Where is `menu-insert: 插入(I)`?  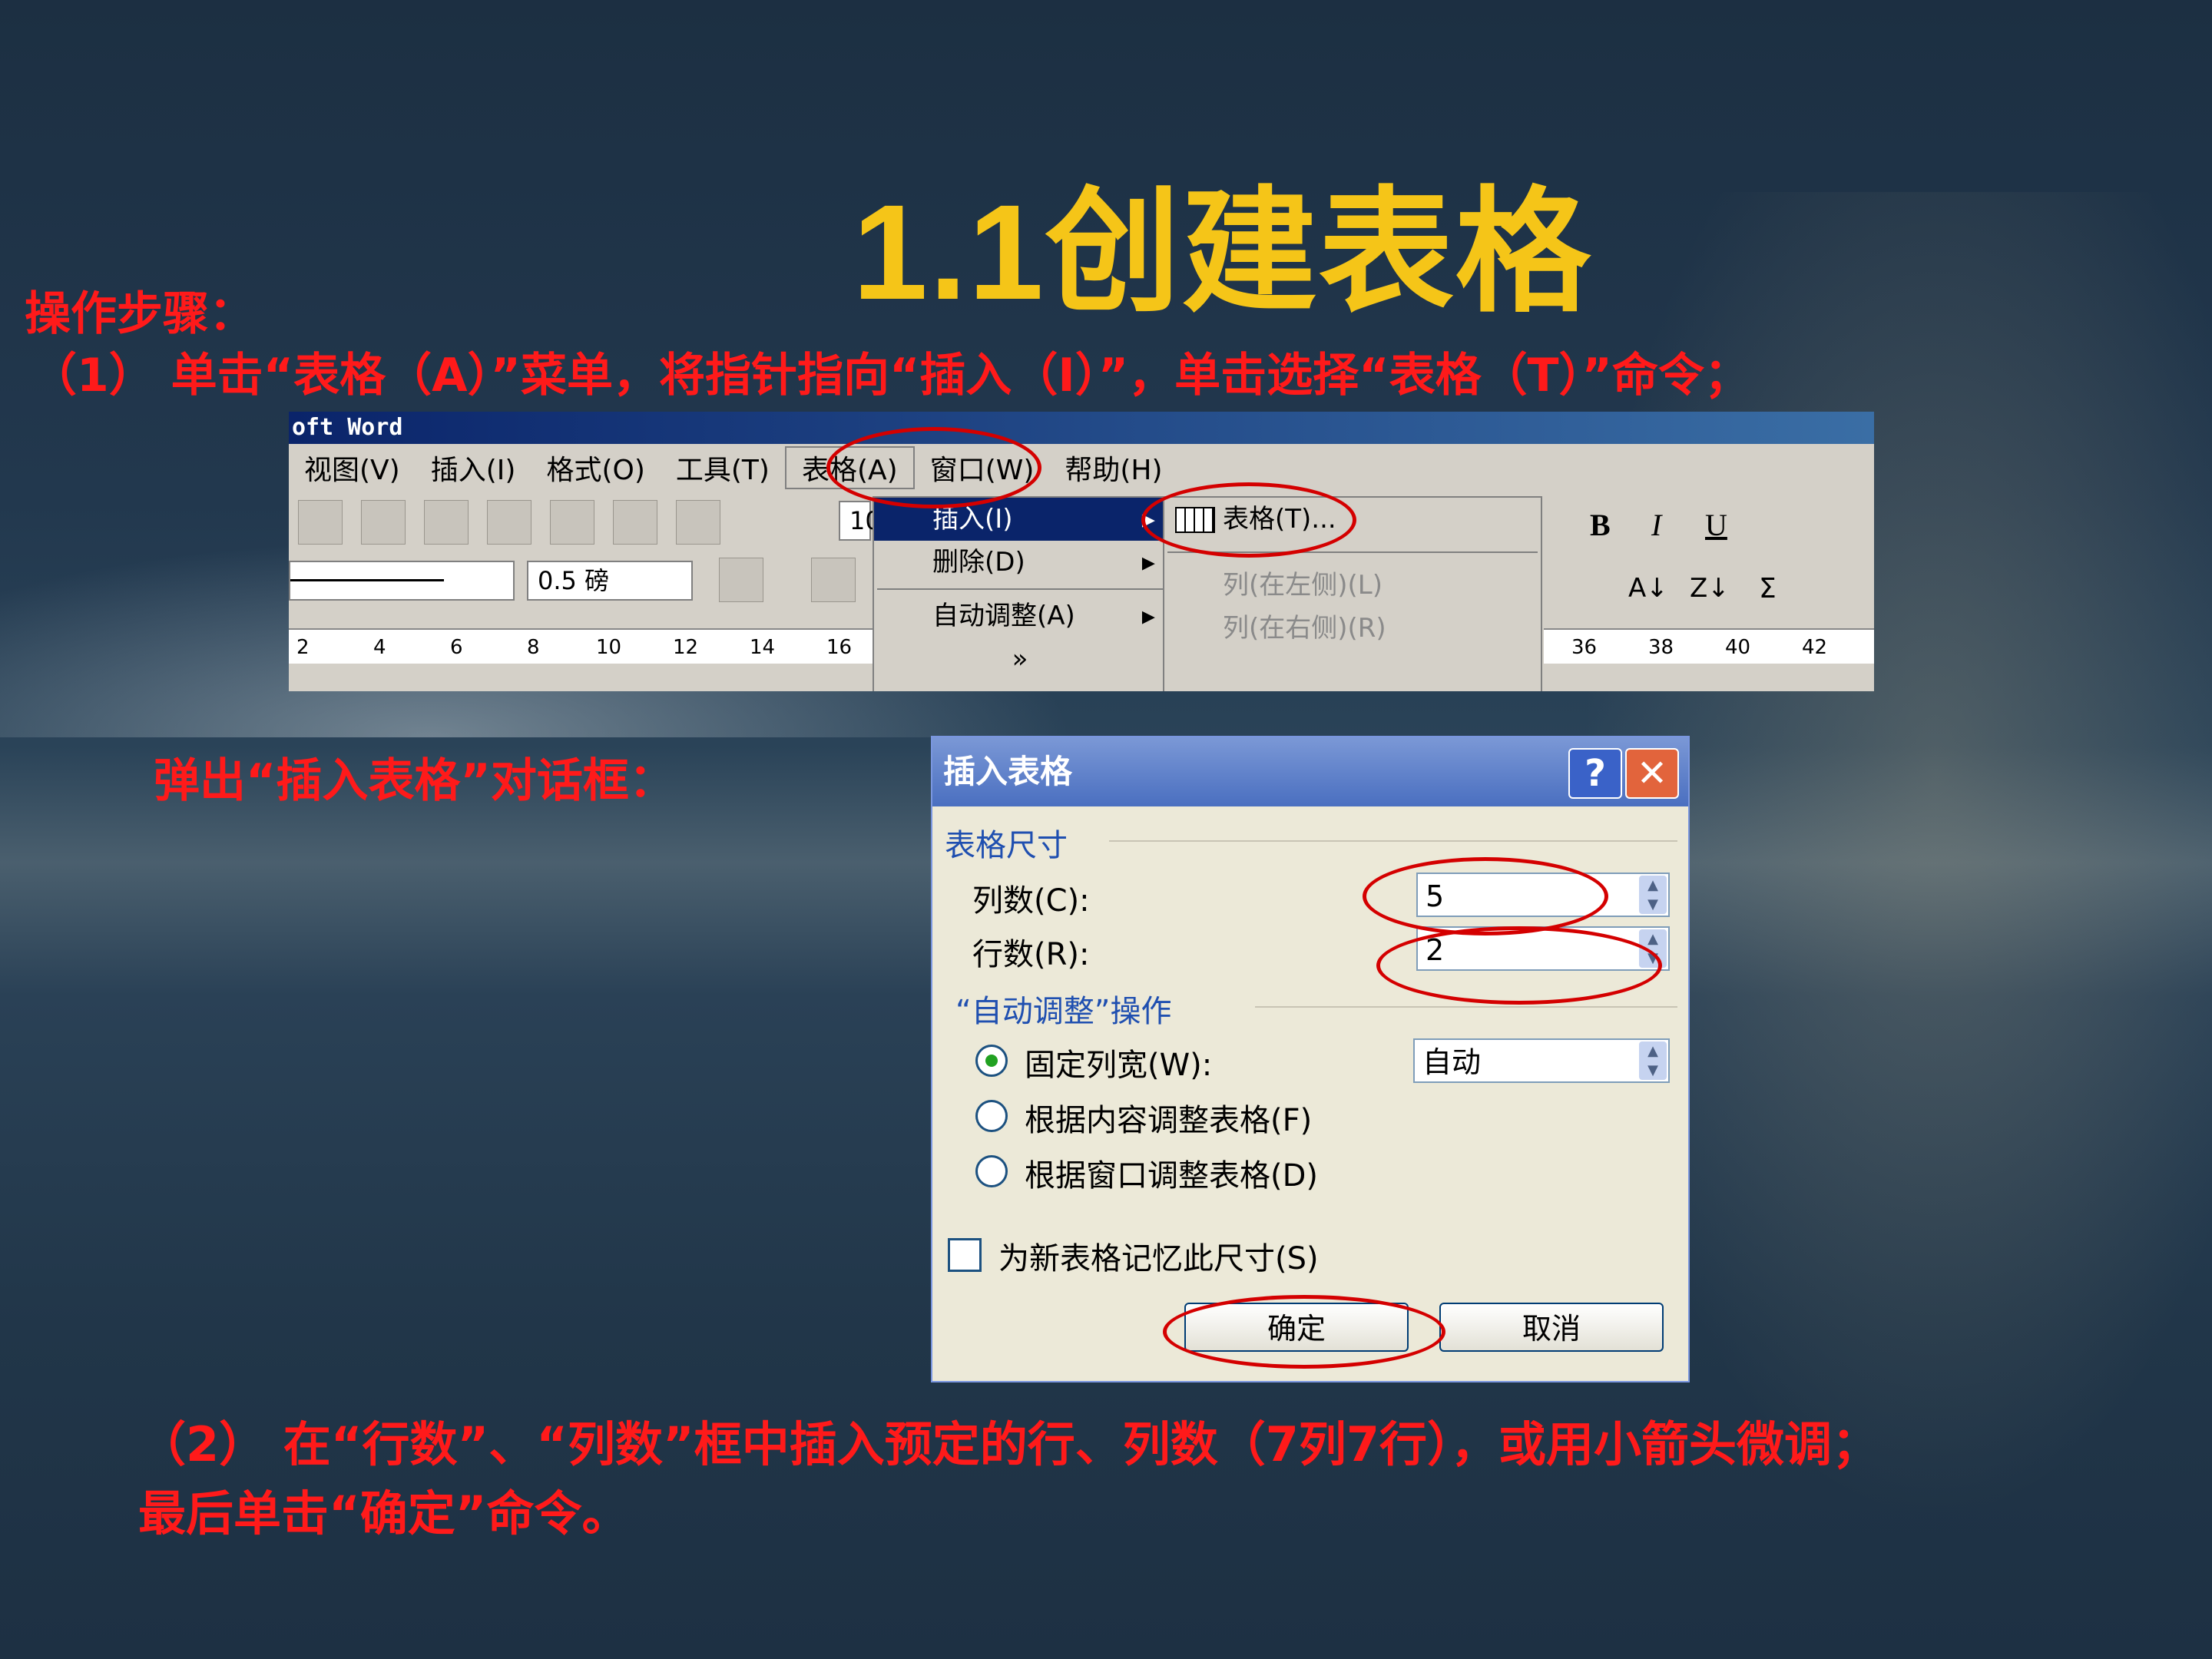 menu-insert: 插入(I) is located at coordinates (474, 468).